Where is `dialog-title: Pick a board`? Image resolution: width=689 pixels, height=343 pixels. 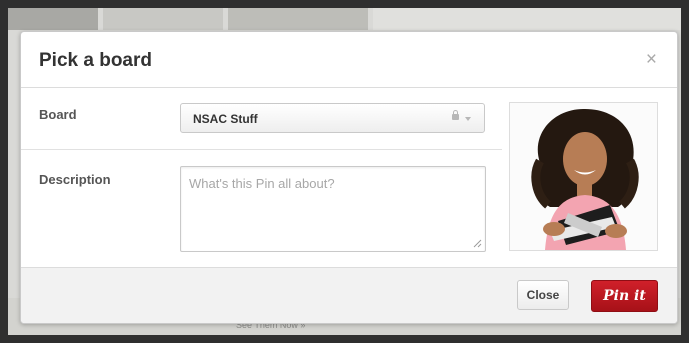 dialog-title: Pick a board is located at coordinates (95, 60).